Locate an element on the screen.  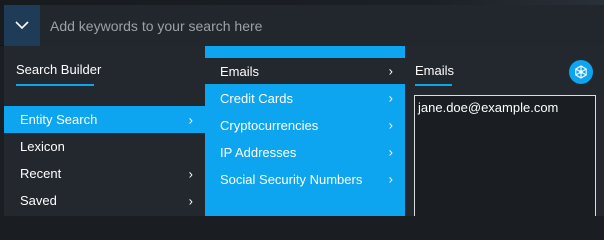
entity-item-social-security-numbers: Social Security Numbers › is located at coordinates (305, 179).